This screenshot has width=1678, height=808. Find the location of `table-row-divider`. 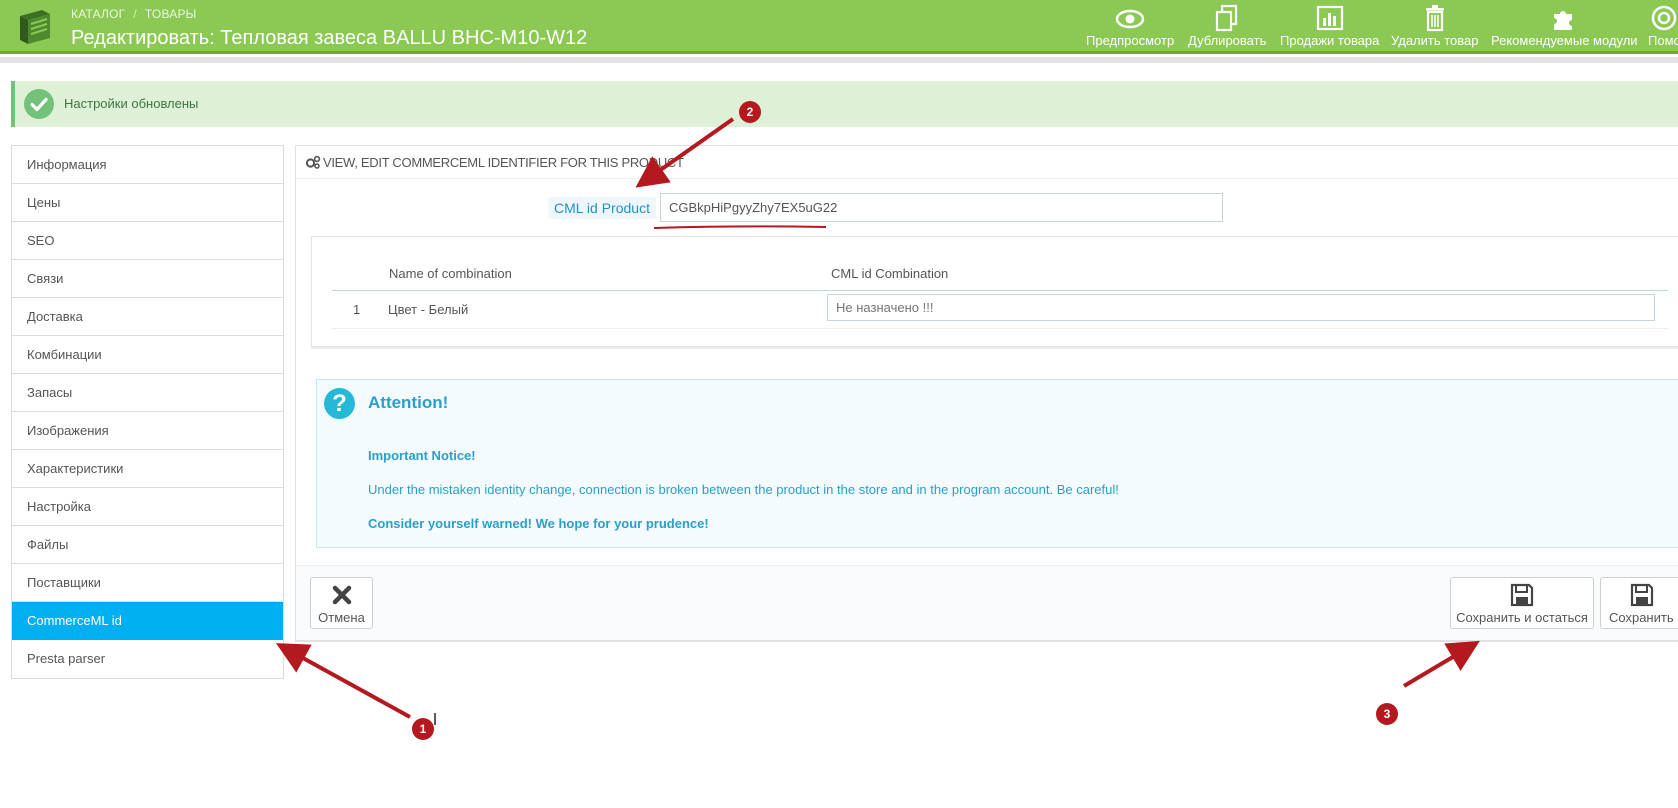

table-row-divider is located at coordinates (1000, 328).